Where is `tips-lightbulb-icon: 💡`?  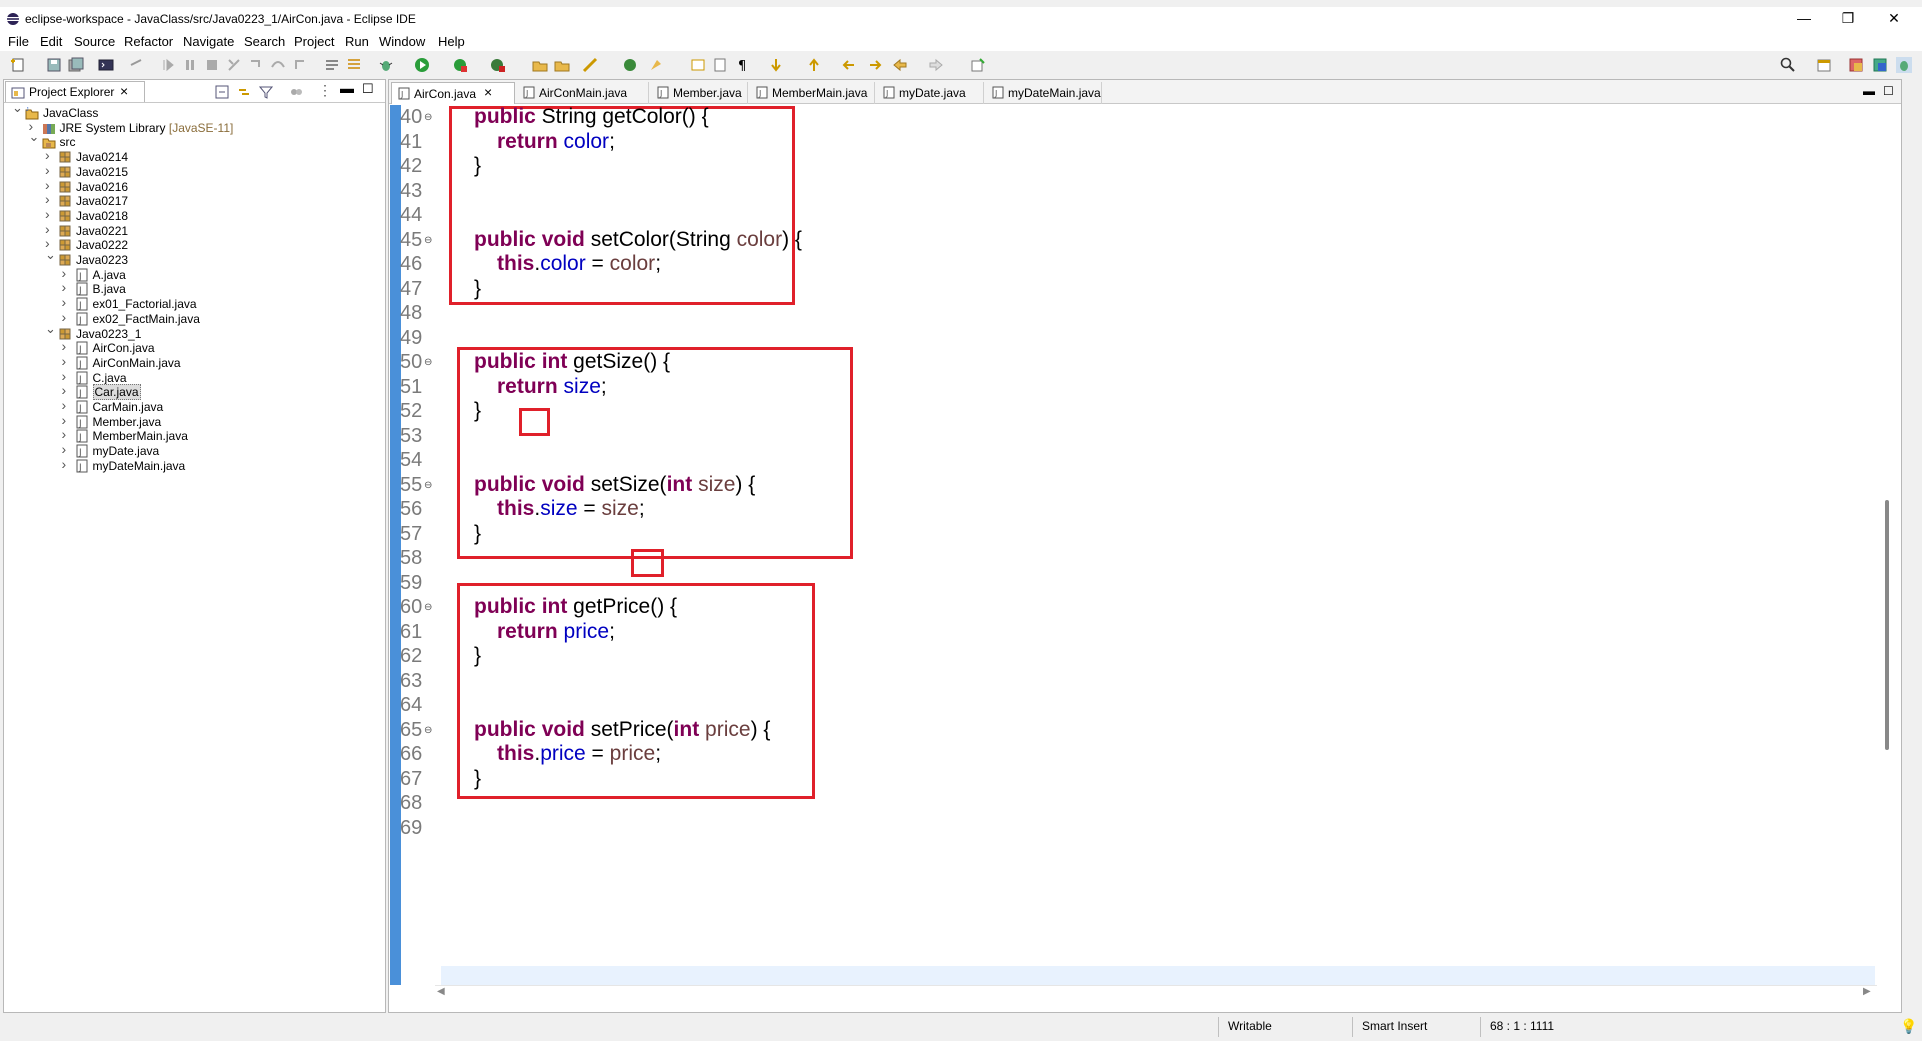
tips-lightbulb-icon: 💡 is located at coordinates (1908, 1026).